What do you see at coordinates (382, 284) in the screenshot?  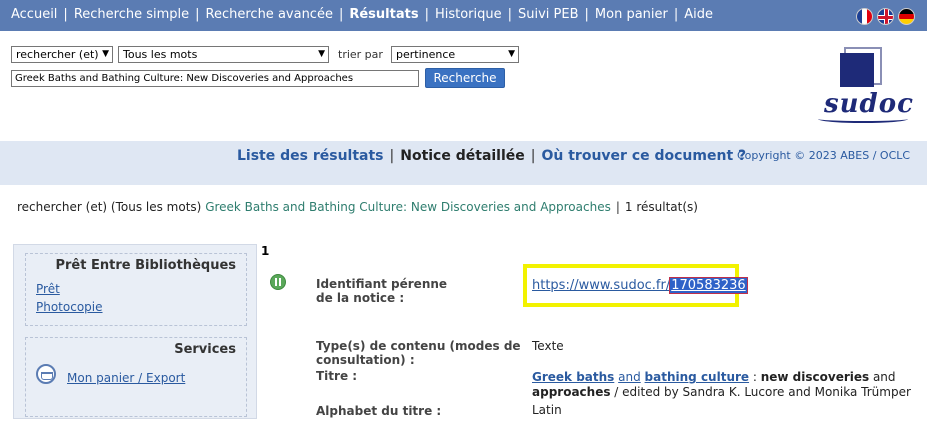 I see `permalink-label-line1: Identifiant pérenne` at bounding box center [382, 284].